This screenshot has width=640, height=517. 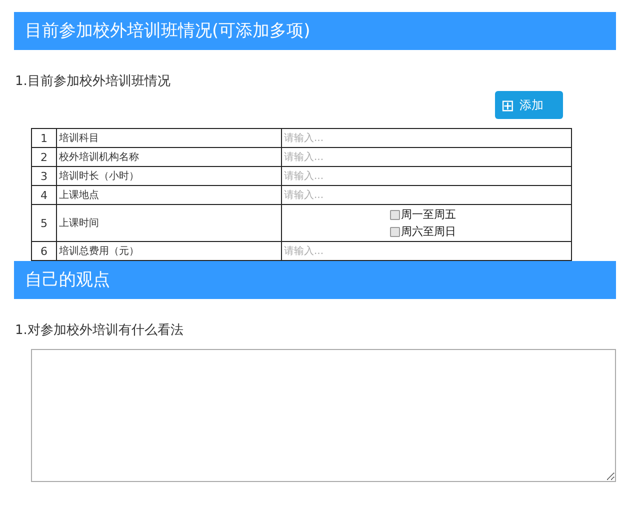 What do you see at coordinates (44, 176) in the screenshot?
I see `row-number: 3` at bounding box center [44, 176].